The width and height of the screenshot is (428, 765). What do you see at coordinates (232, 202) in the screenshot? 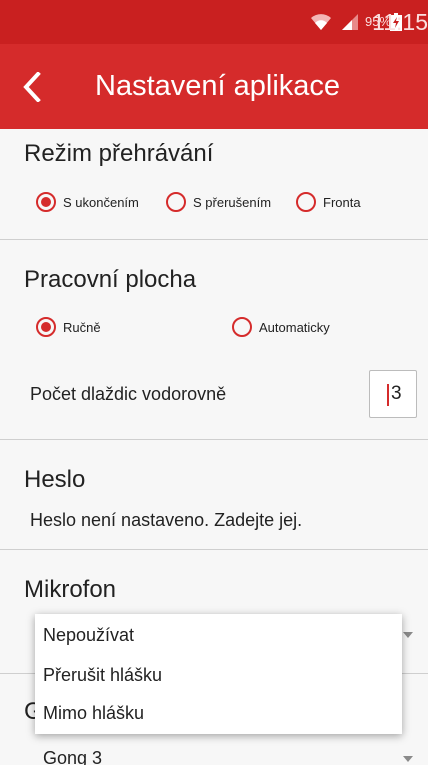
I see `radio-label: S přerušením` at bounding box center [232, 202].